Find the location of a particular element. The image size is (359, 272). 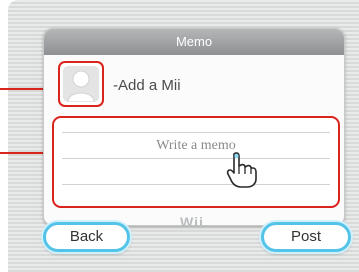

memo-placeholder: Write a memo is located at coordinates (196, 145).